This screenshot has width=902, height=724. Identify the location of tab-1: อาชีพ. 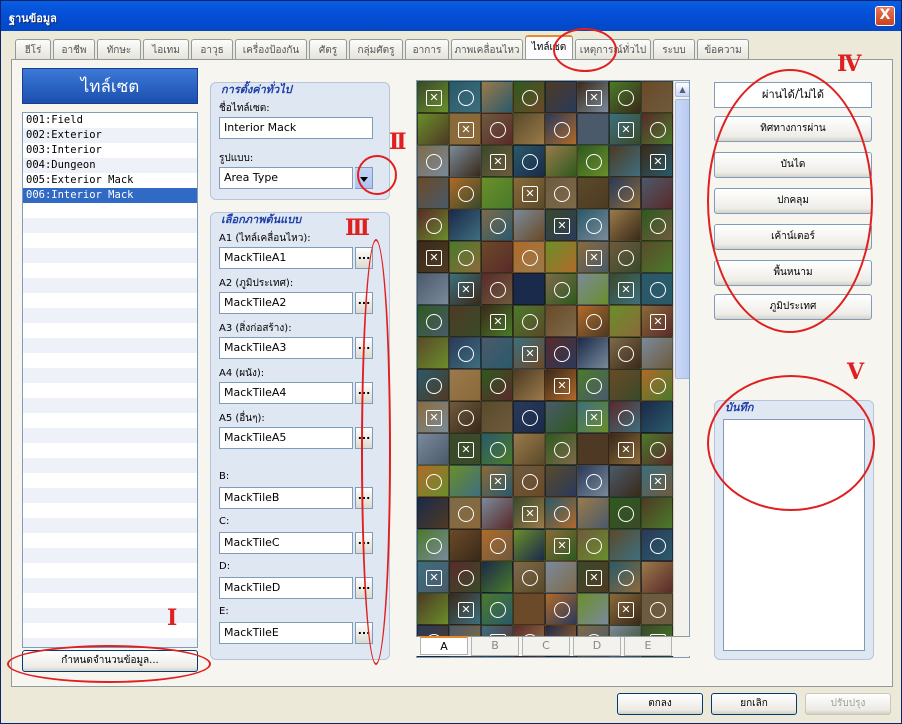
(74, 49).